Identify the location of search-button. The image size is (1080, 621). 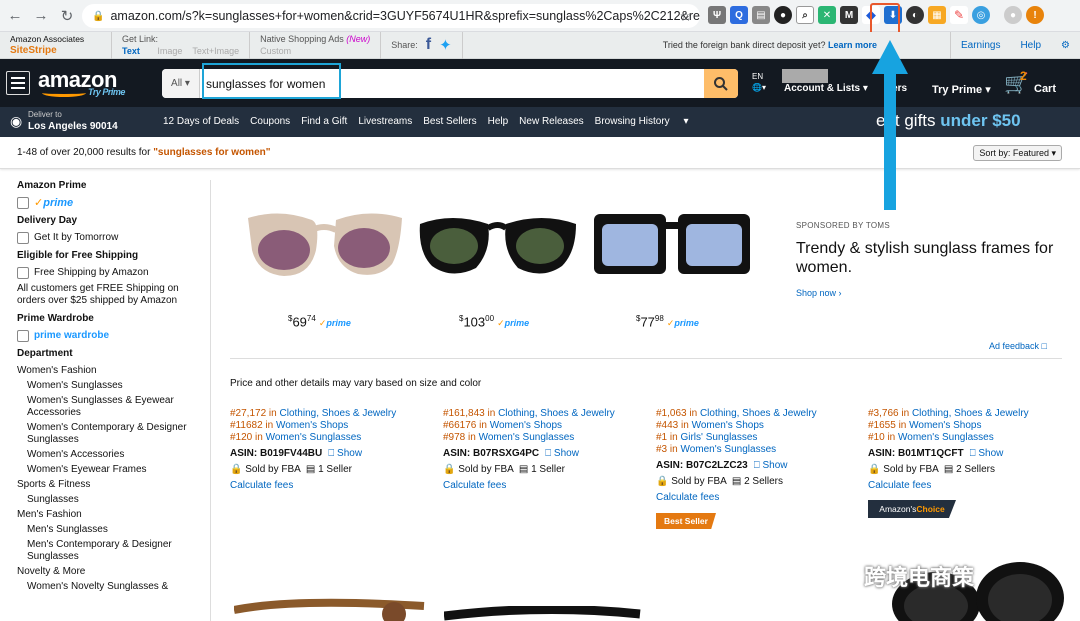
(721, 83).